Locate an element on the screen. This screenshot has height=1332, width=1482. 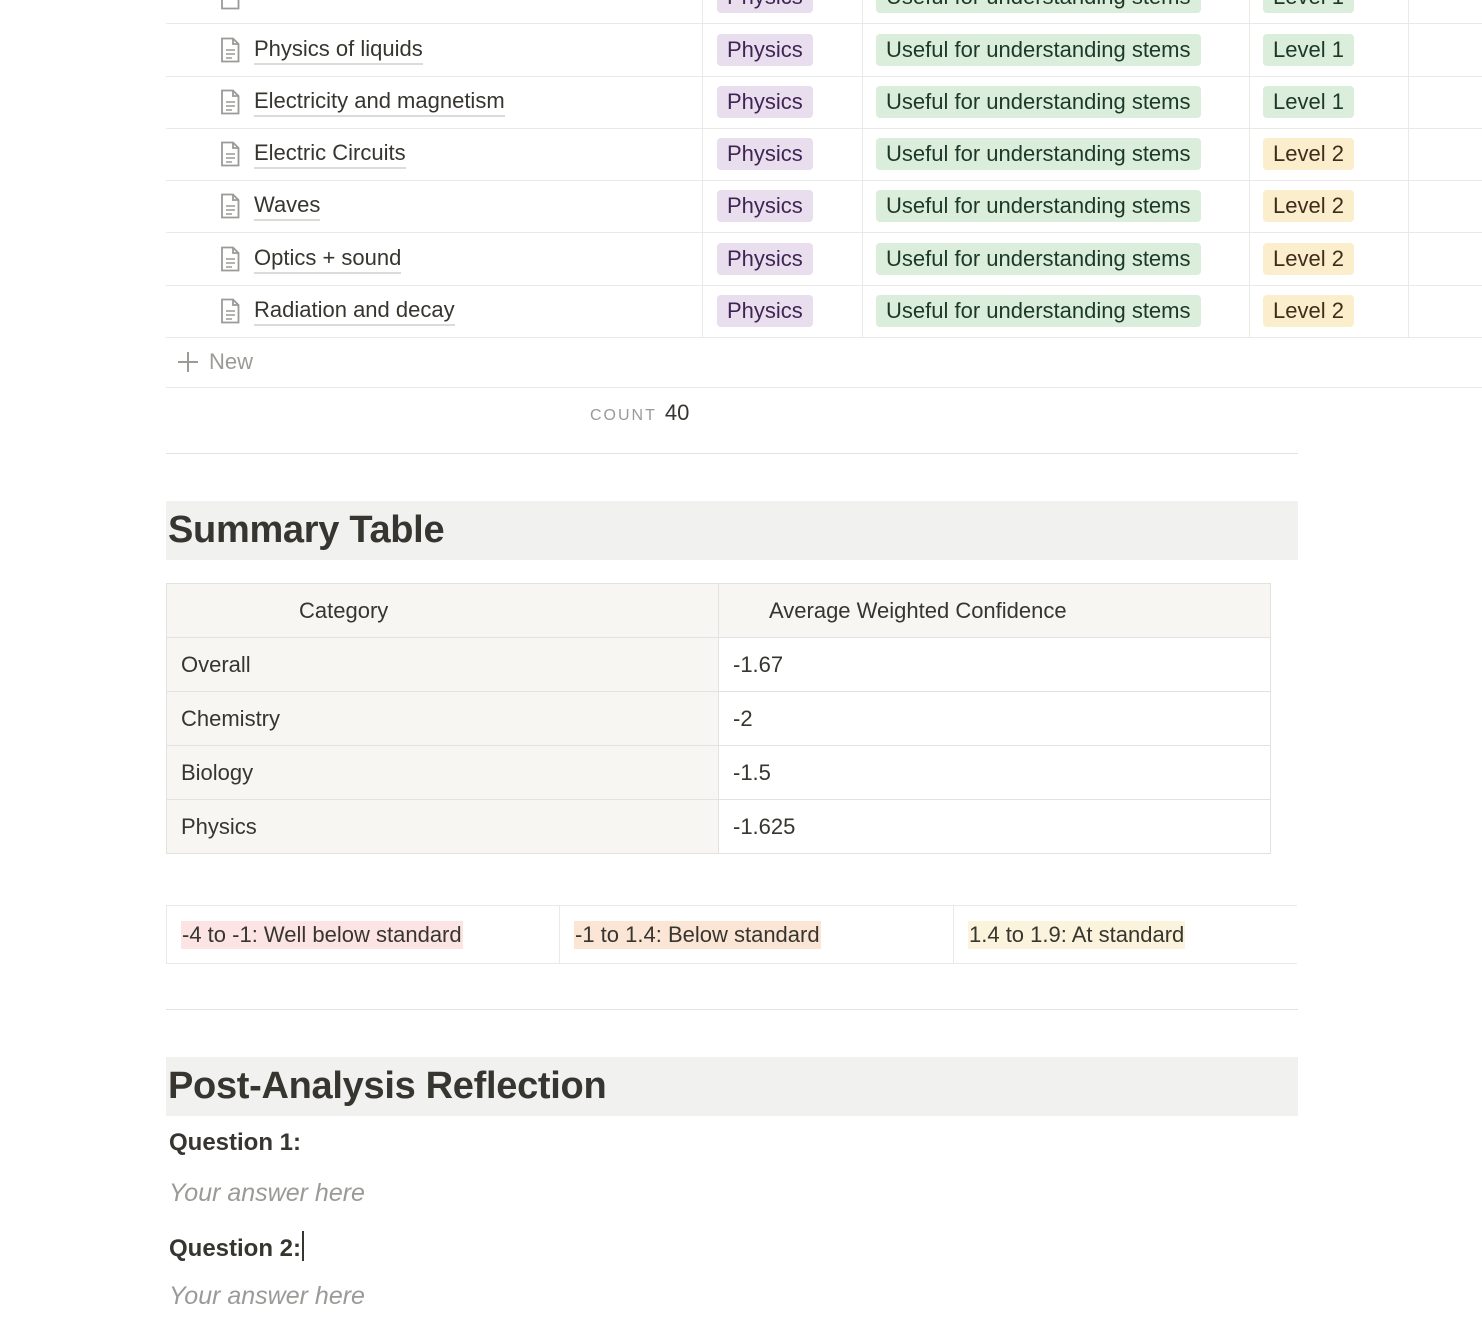
question-2-label: Question 2: is located at coordinates (237, 1247).